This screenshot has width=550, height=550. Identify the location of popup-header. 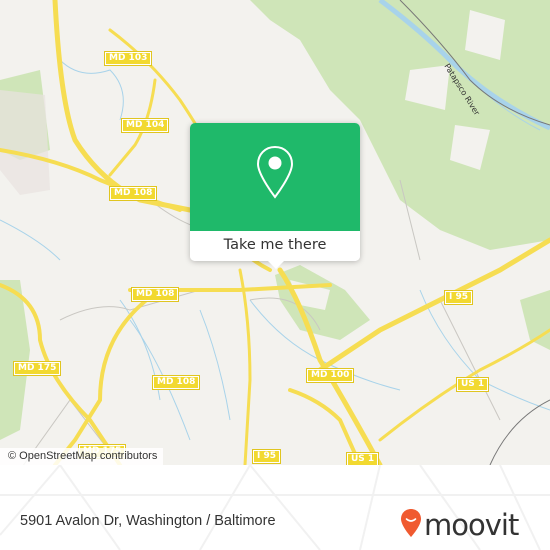
(275, 177).